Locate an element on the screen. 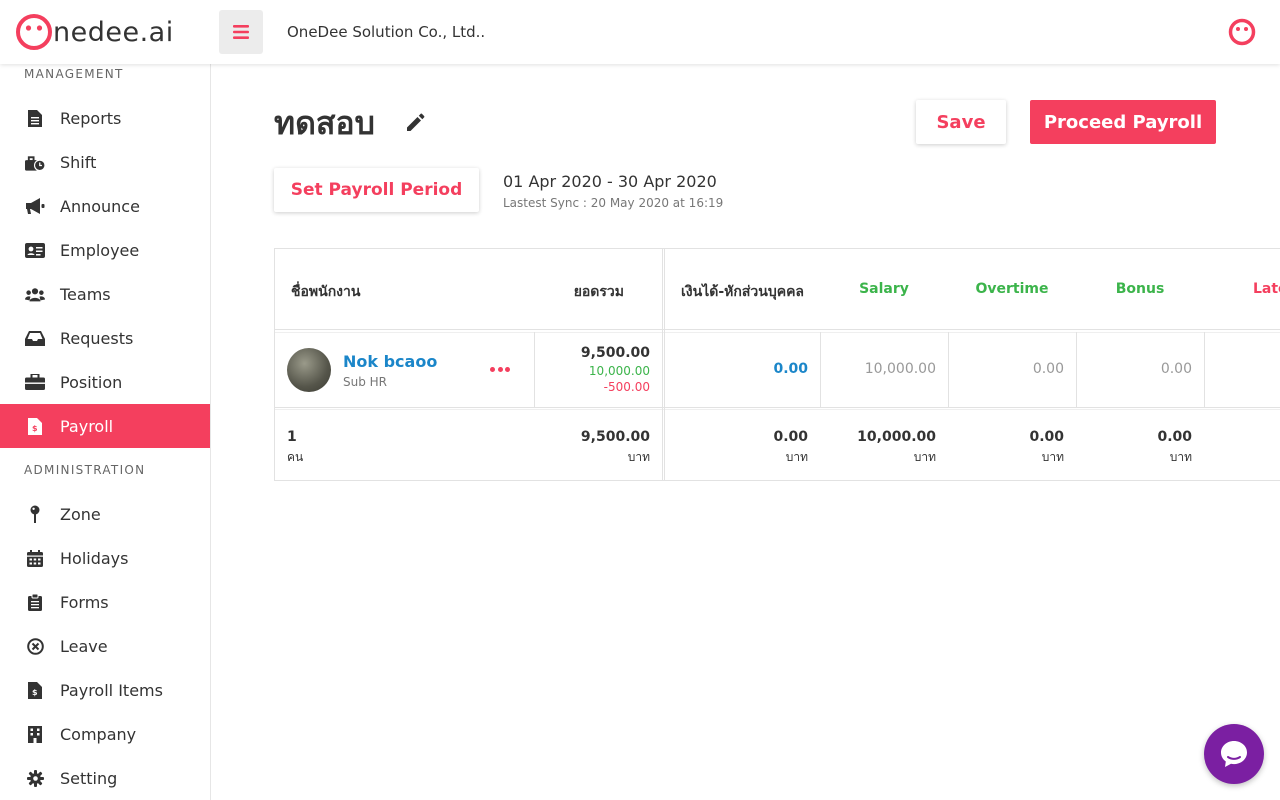 This screenshot has width=1280, height=800. top-header: nedee.ai OneDee Solution Co., Ltd.. is located at coordinates (640, 32).